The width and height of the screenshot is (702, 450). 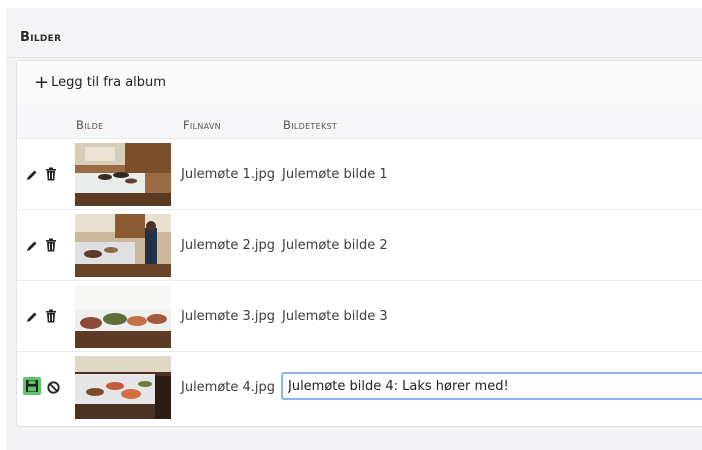 What do you see at coordinates (228, 316) in the screenshot?
I see `filename-cell: Julemøte 3.jpg` at bounding box center [228, 316].